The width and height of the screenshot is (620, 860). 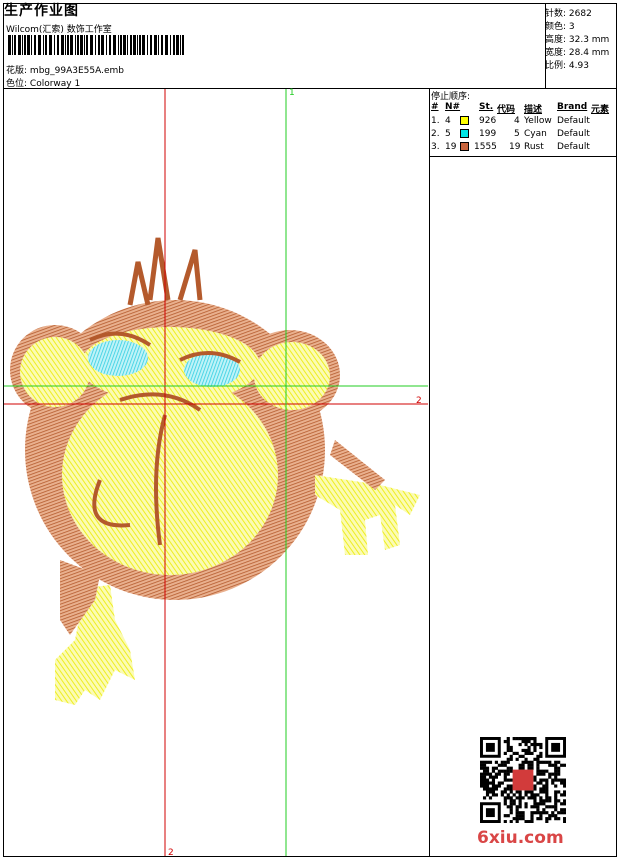 What do you see at coordinates (486, 107) in the screenshot?
I see `col-header-stitches: St.` at bounding box center [486, 107].